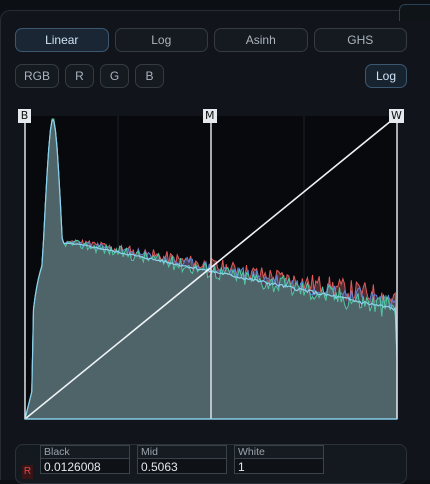 Image resolution: width=430 pixels, height=484 pixels. I want to click on mid-label: Mid, so click(182, 451).